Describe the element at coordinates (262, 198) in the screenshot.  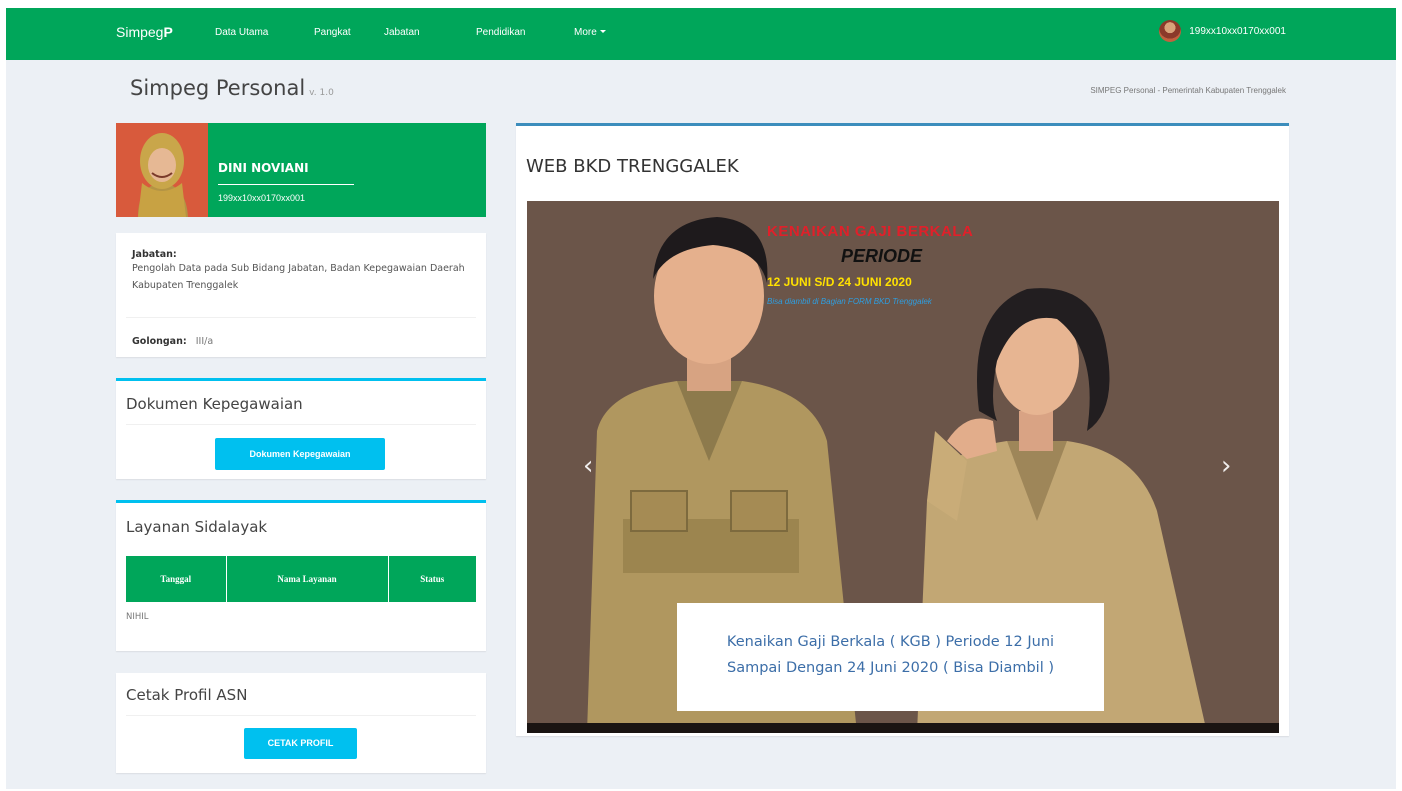
I see `profile-nip: 199xx10xx0170xx001` at that location.